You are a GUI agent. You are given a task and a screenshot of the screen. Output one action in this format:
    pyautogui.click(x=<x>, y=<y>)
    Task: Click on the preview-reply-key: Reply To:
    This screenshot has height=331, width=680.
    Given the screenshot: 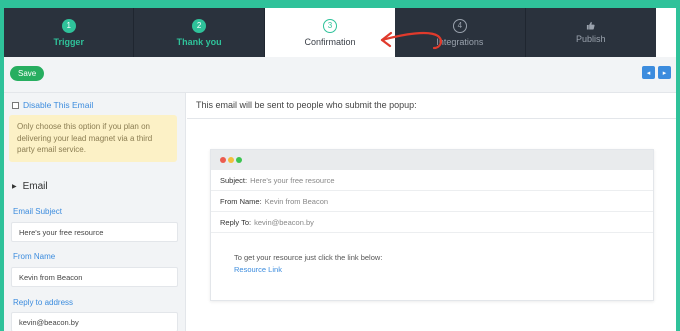 What is the action you would take?
    pyautogui.click(x=236, y=222)
    